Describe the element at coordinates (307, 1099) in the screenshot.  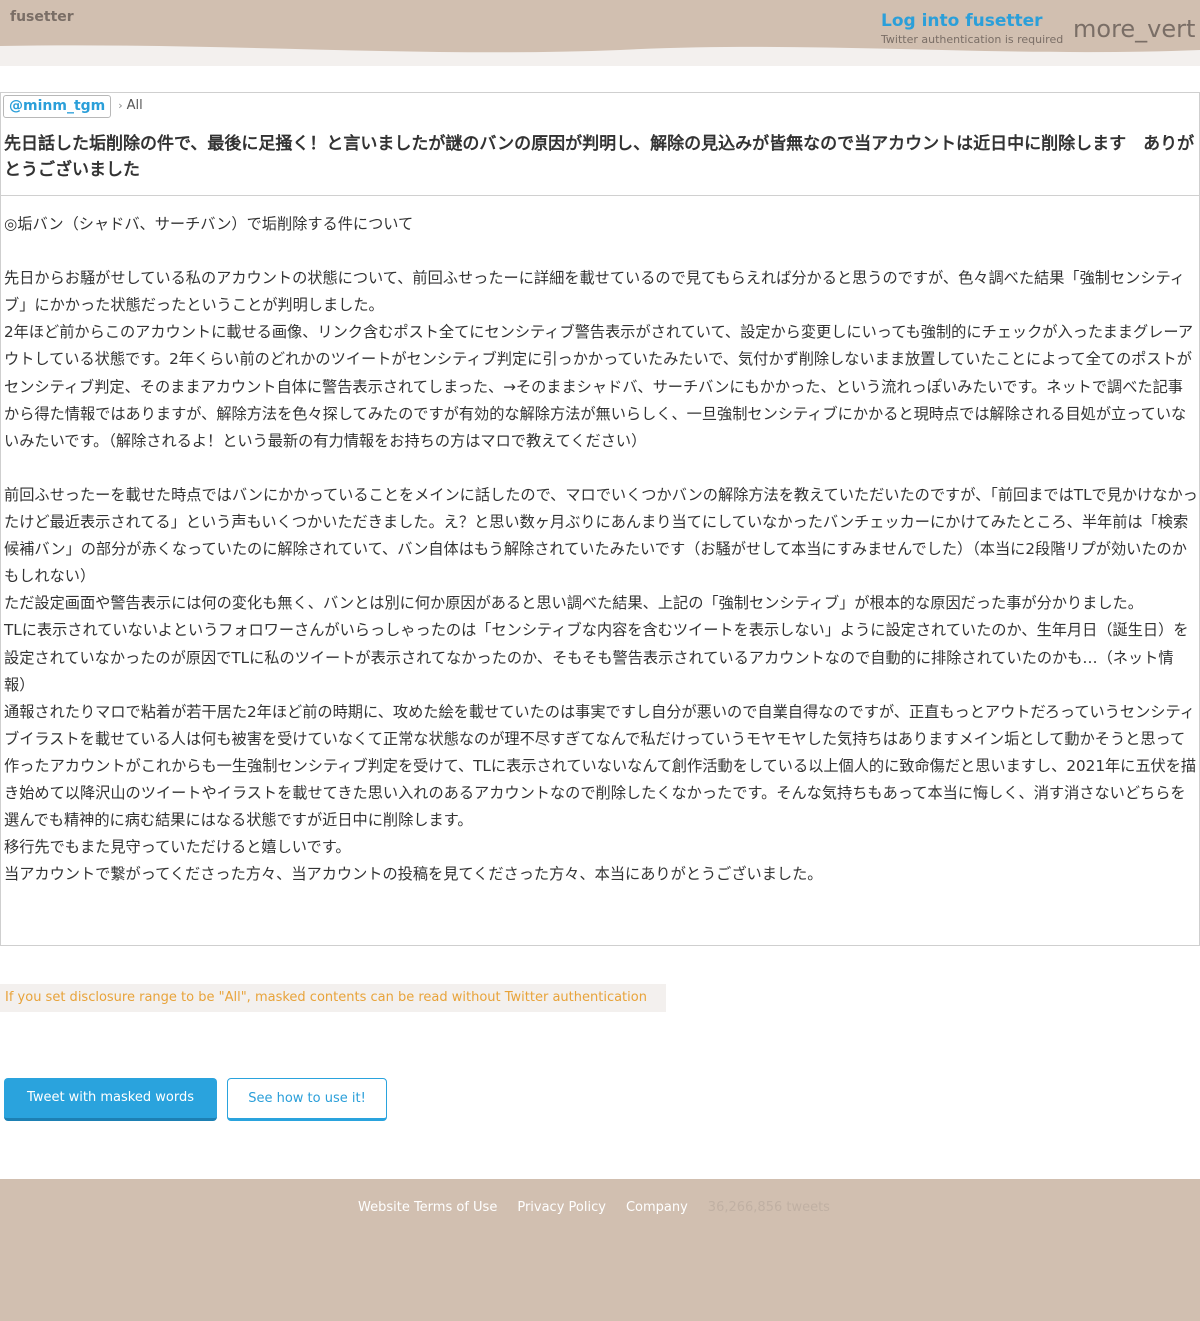
I see `how-to-use-button: See how to use it!` at that location.